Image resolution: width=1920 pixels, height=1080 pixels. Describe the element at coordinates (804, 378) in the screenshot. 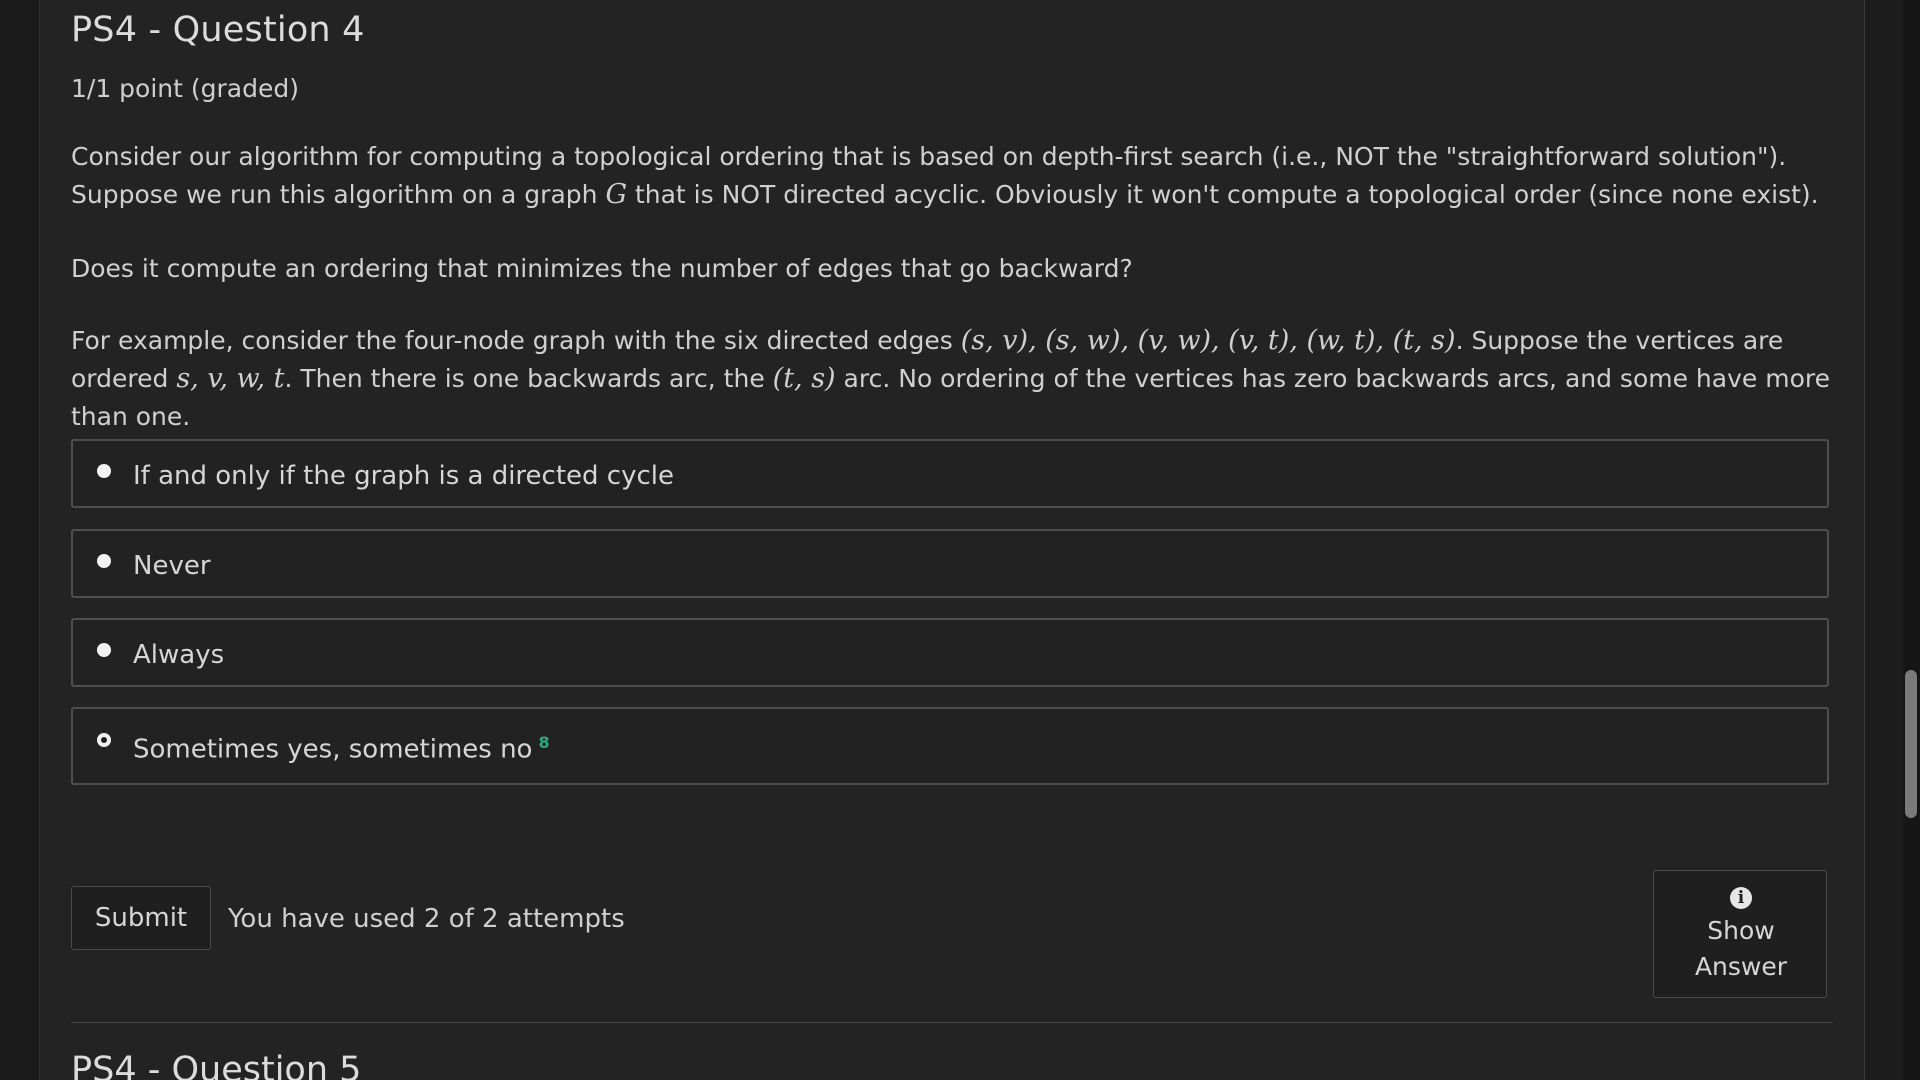

I see `math-backward-arc: (t, s)` at that location.